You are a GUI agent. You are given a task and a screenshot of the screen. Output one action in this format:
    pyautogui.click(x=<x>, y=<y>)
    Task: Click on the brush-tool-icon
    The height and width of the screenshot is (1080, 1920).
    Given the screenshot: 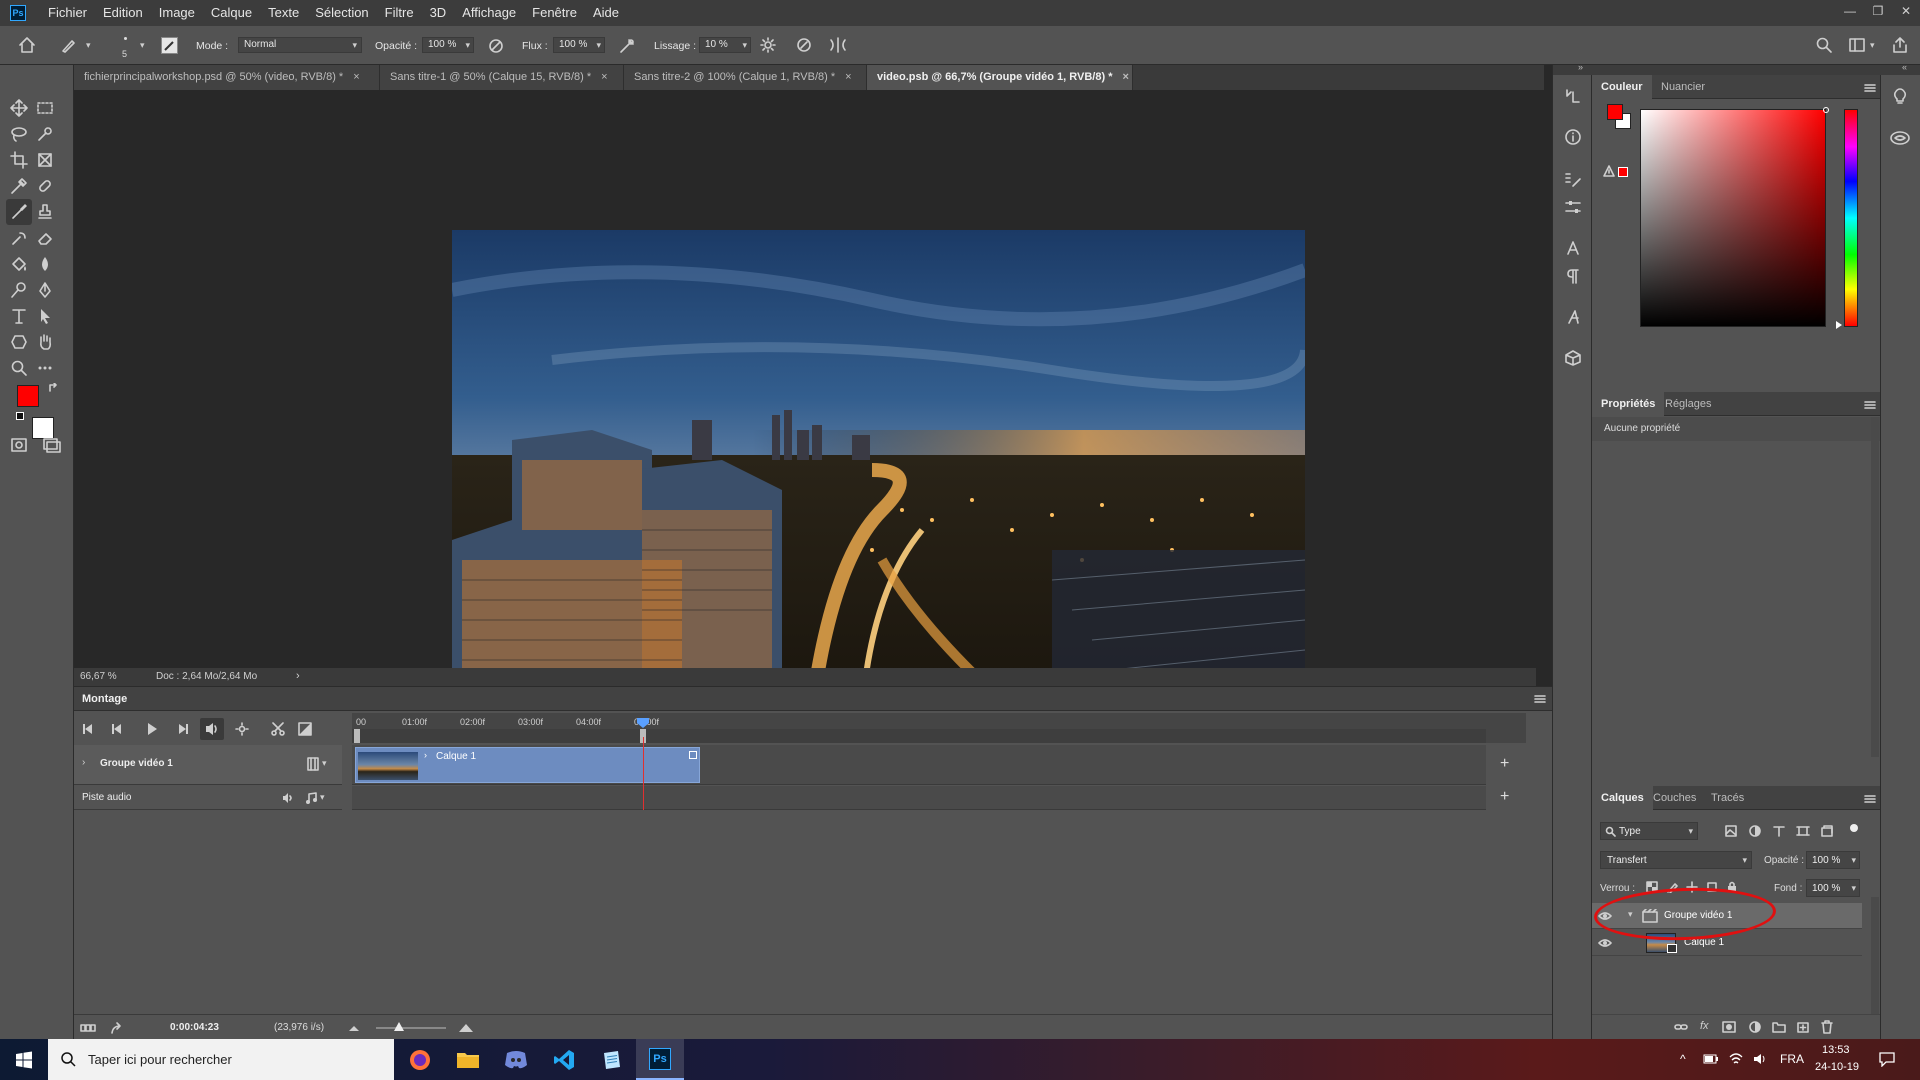 What is the action you would take?
    pyautogui.click(x=19, y=212)
    